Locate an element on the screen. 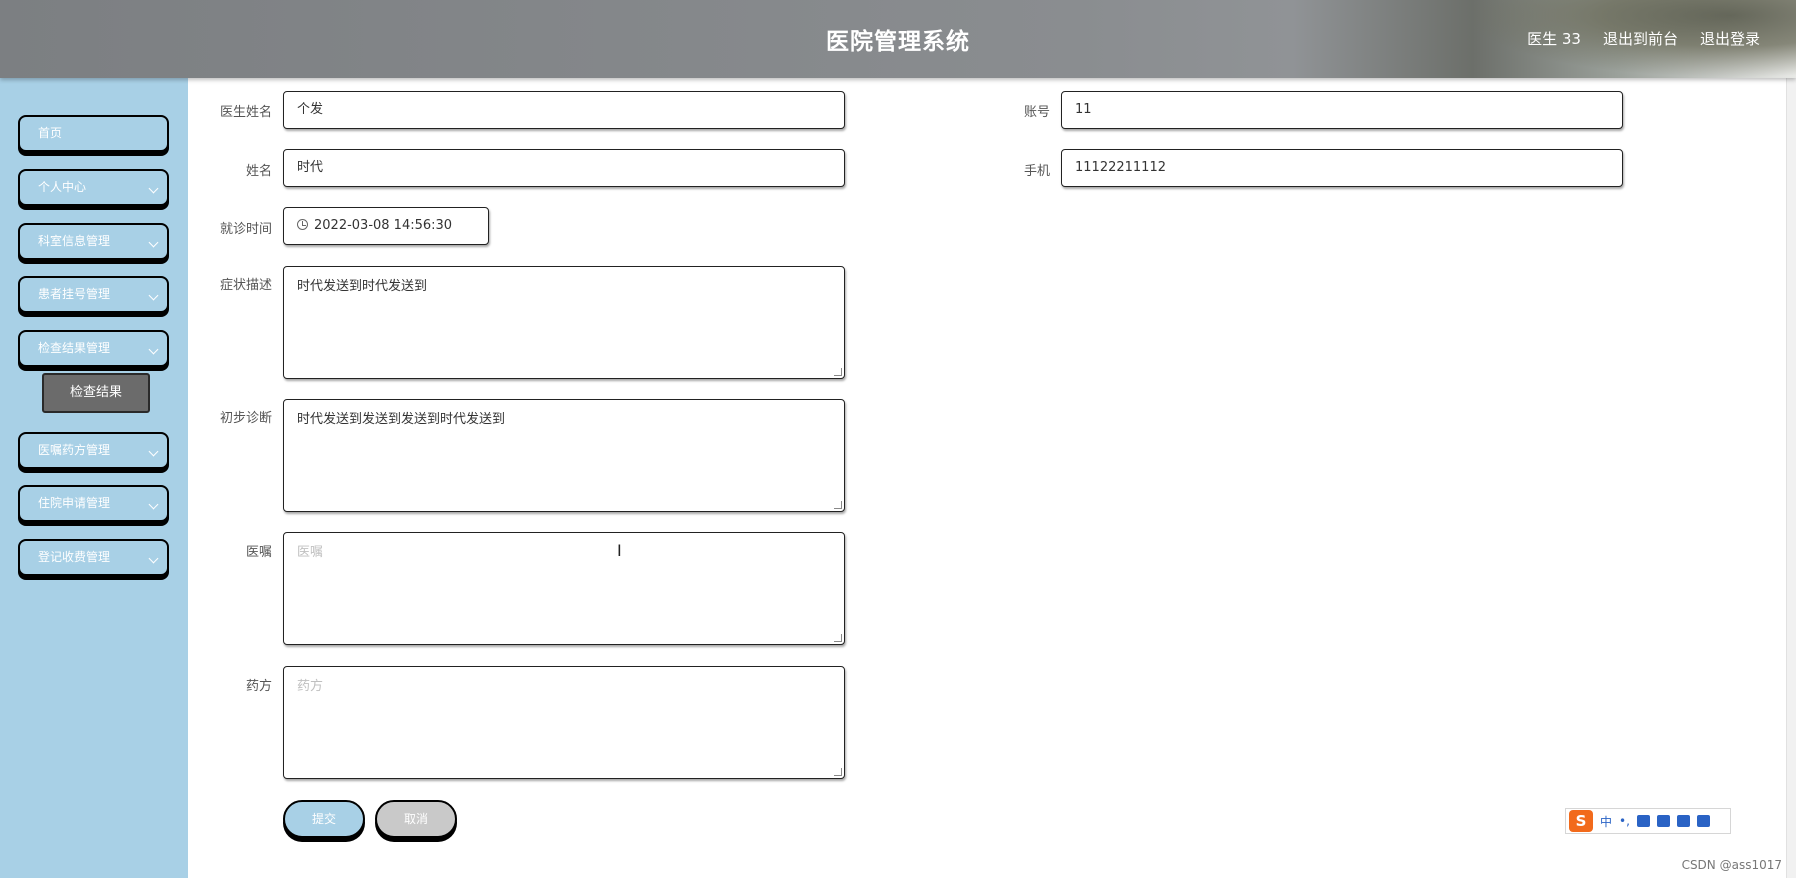  current-user-label: 医生 33 is located at coordinates (1554, 38).